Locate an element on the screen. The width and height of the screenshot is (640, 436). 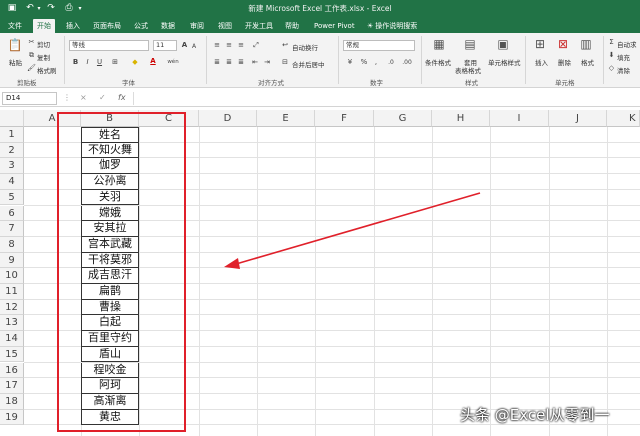
tab-home: 开始 is located at coordinates (44, 26).